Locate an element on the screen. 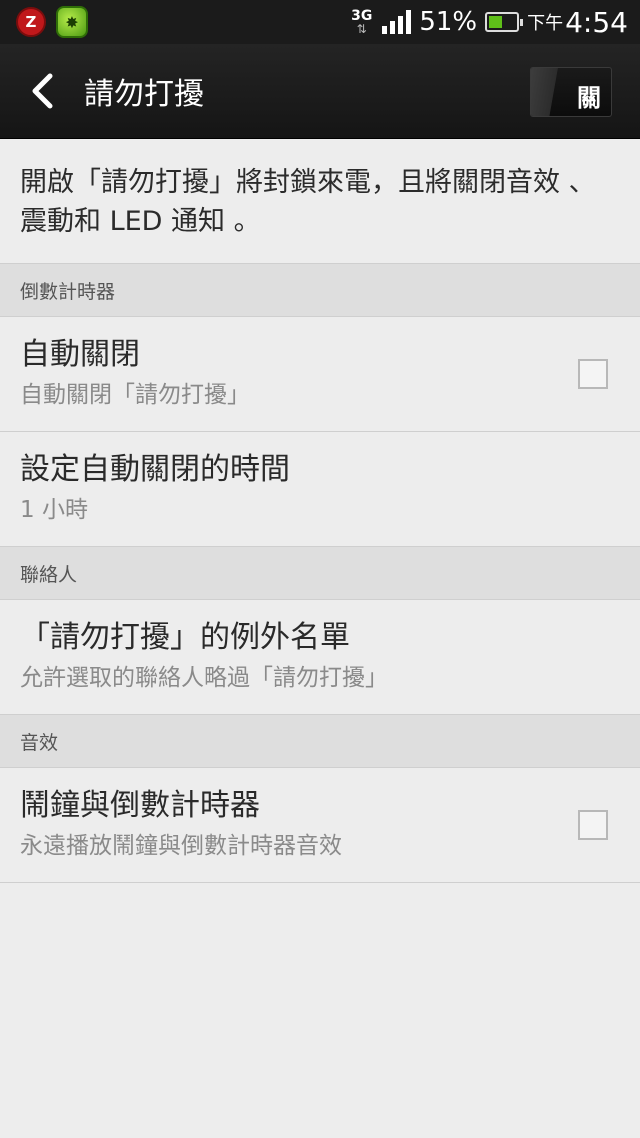 The height and width of the screenshot is (1138, 640). status-bar: Z ✸ 3G ⇅ 51% 下午 4:54 is located at coordinates (320, 22).